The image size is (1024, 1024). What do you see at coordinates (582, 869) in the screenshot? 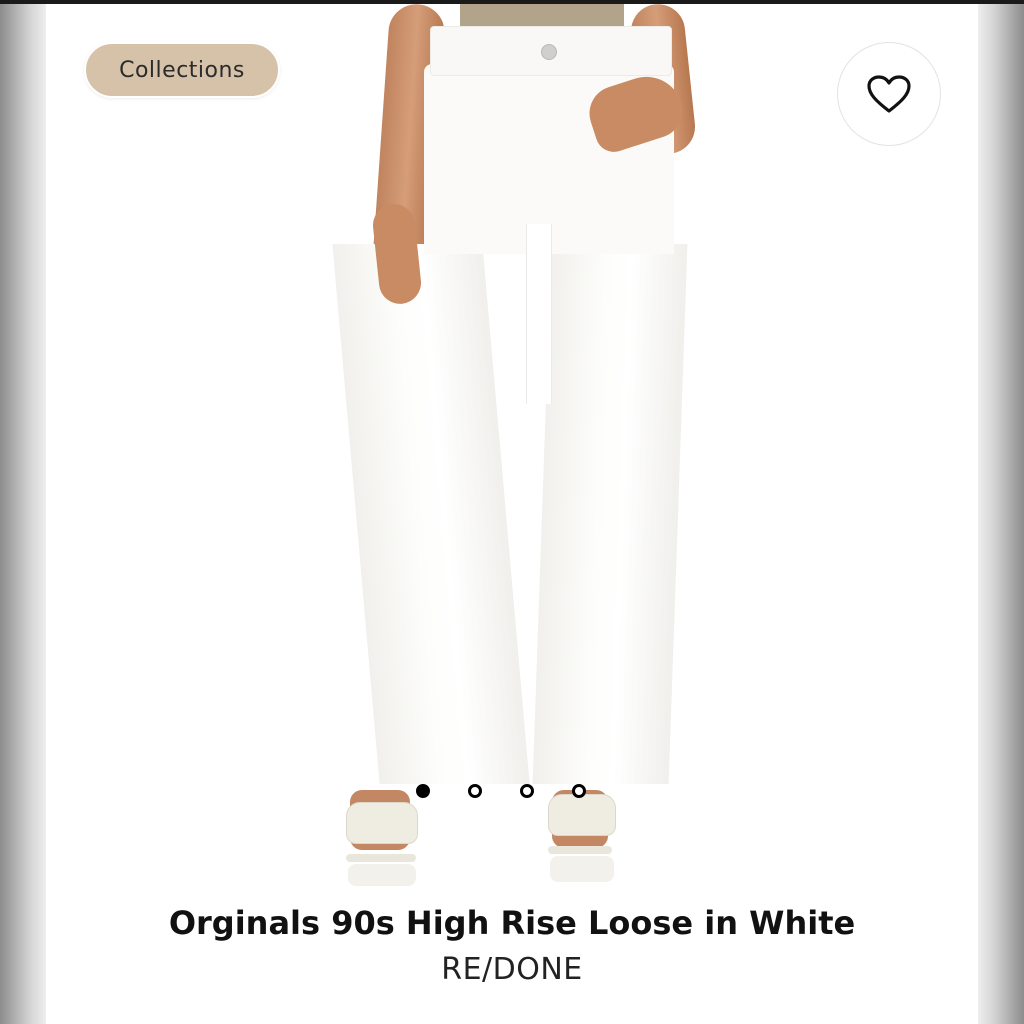
I see `right-shoe-reflection` at bounding box center [582, 869].